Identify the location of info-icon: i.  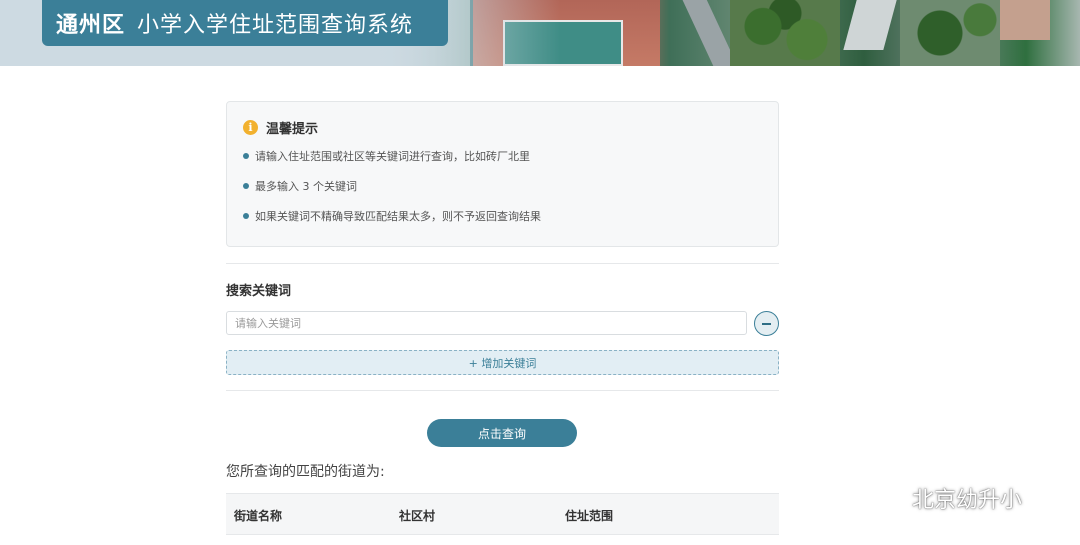
(250, 127).